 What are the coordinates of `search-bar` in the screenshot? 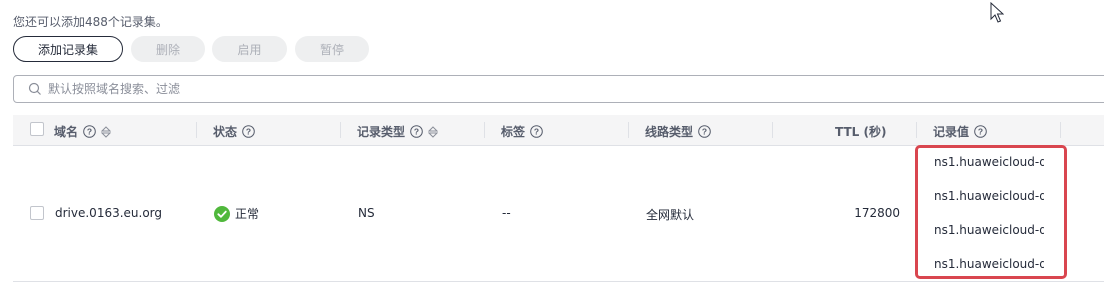 It's located at (558, 89).